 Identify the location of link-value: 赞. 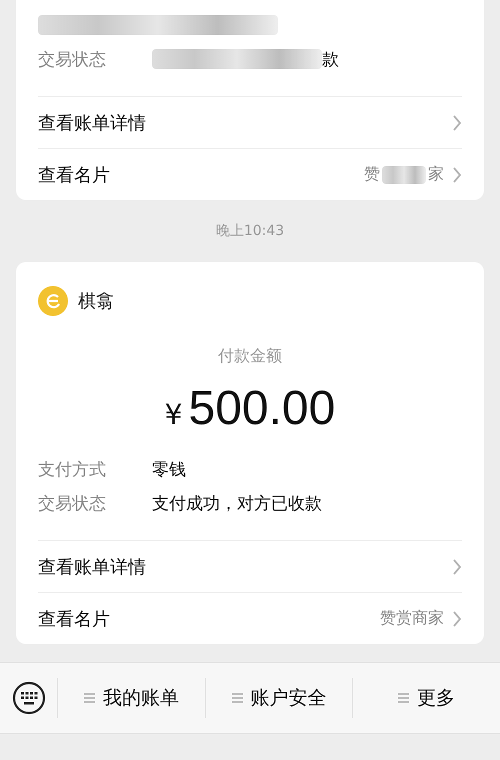
(372, 174).